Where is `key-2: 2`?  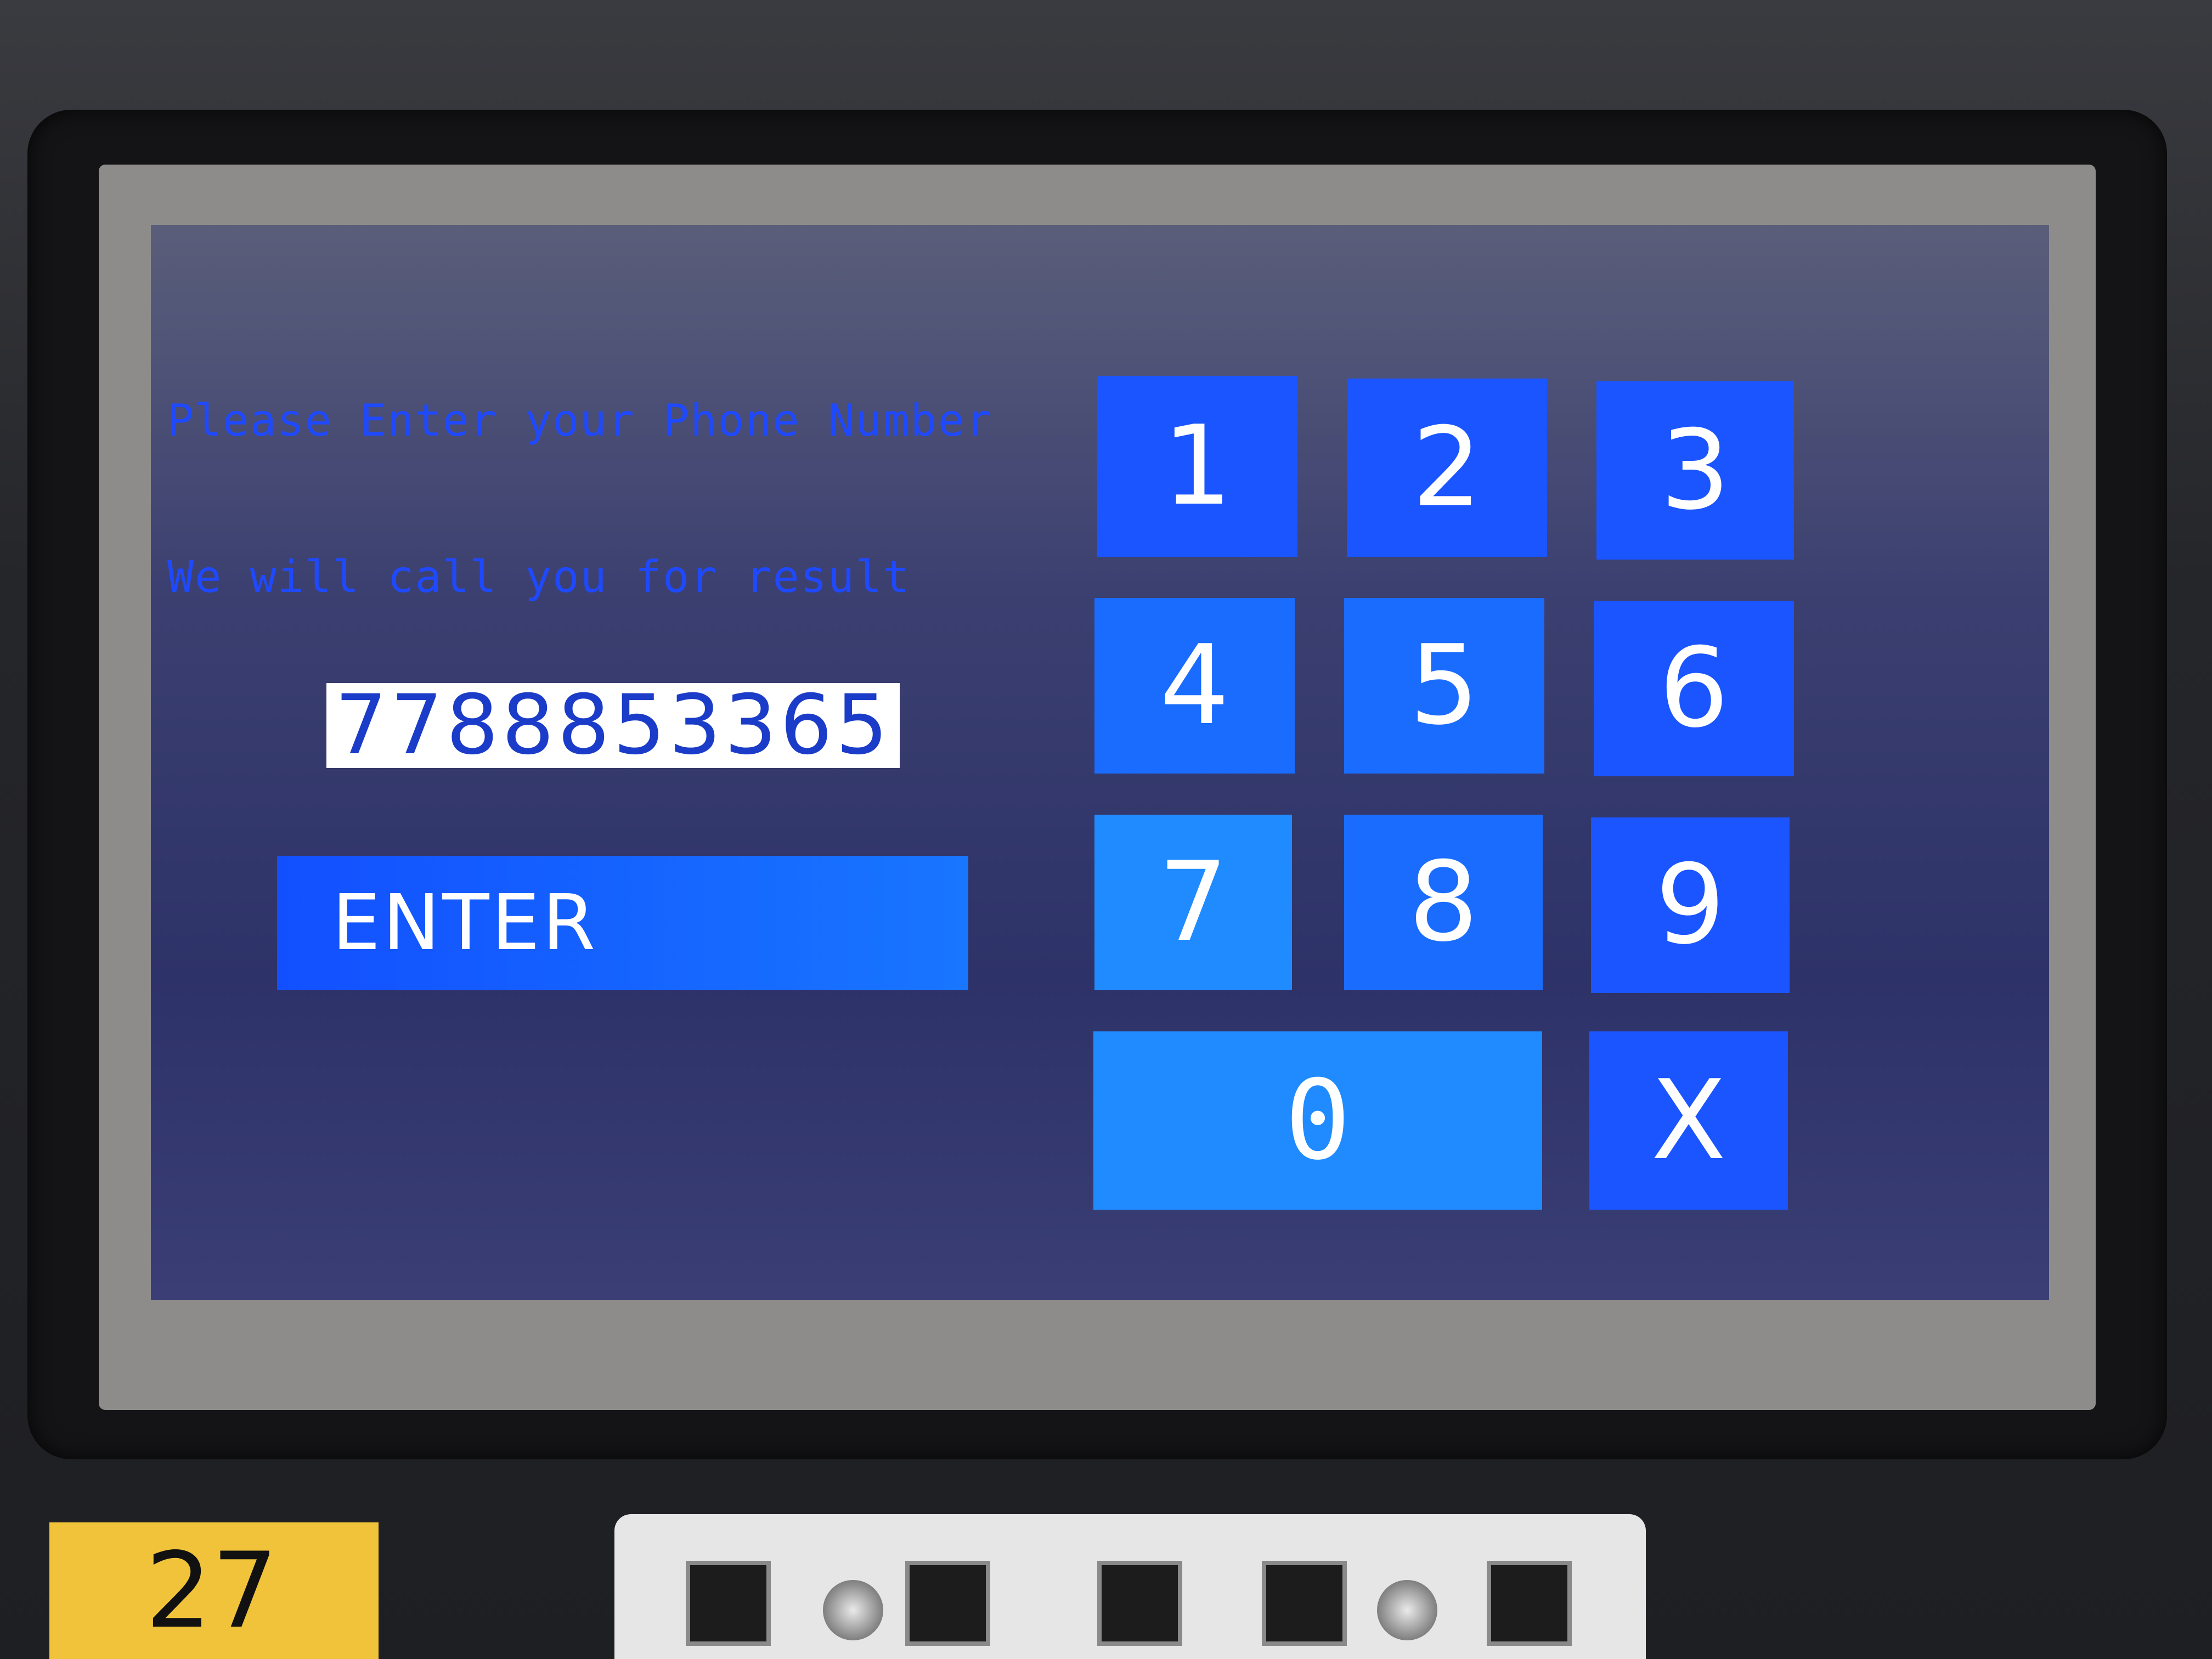
key-2: 2 is located at coordinates (1447, 468).